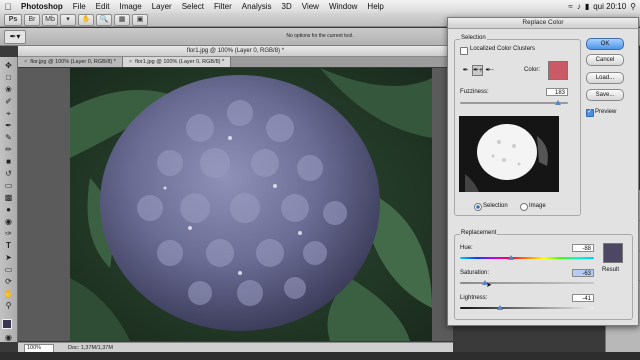 The height and width of the screenshot is (360, 640). What do you see at coordinates (8, 305) in the screenshot?
I see `zoom-tool-icon: ⚲` at bounding box center [8, 305].